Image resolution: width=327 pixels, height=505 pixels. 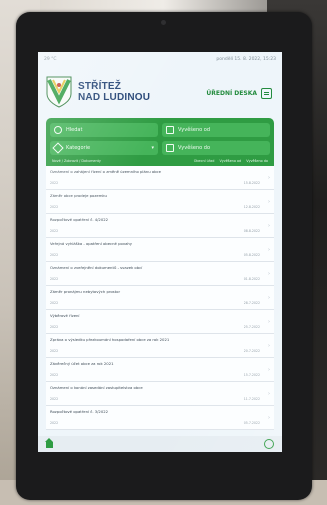 I want to click on header: STŘÍTEŽ NAD LUDINOU ÚŘEDNÍ DESKA, so click(x=160, y=92).